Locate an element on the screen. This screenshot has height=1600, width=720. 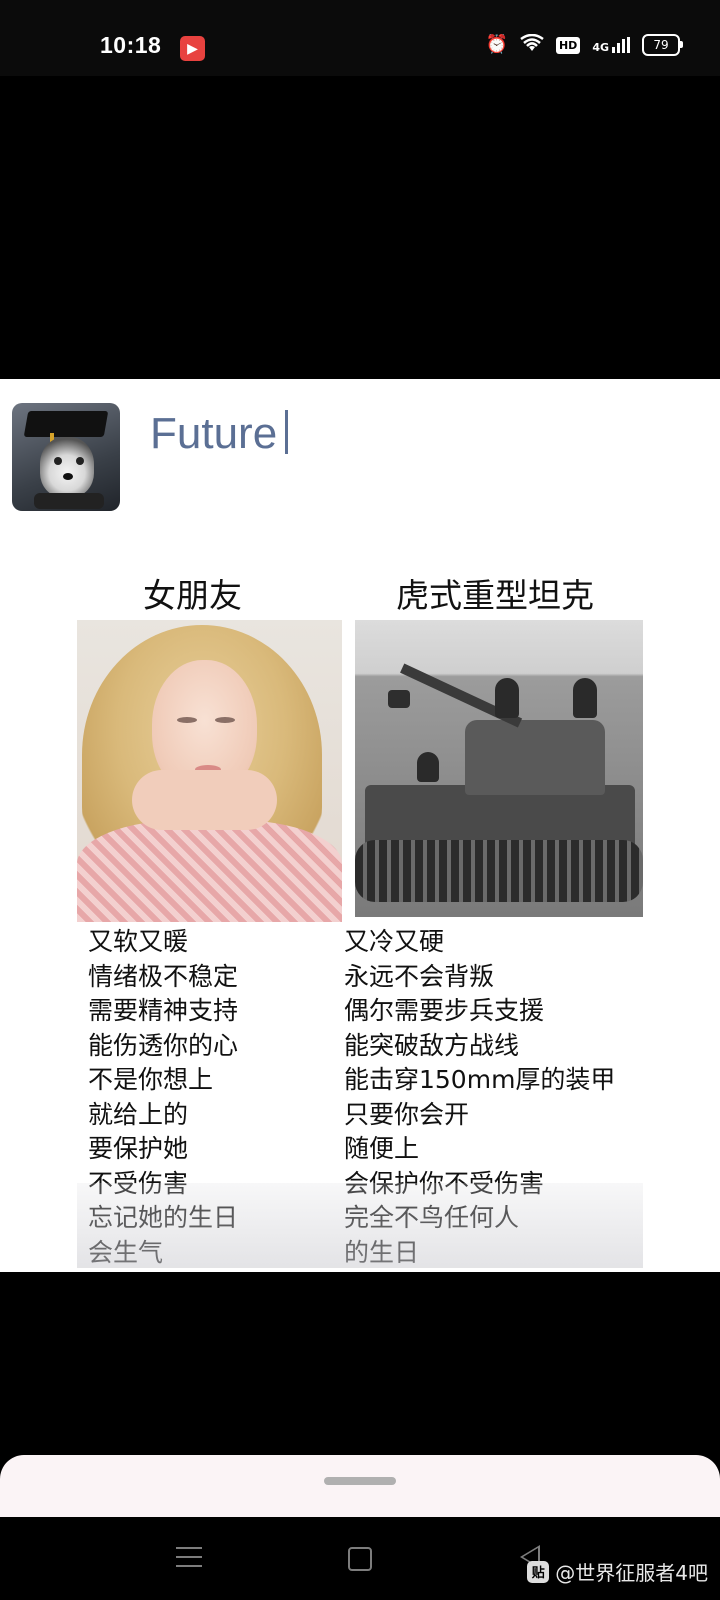
husky-graduate-avatar is located at coordinates (66, 457).